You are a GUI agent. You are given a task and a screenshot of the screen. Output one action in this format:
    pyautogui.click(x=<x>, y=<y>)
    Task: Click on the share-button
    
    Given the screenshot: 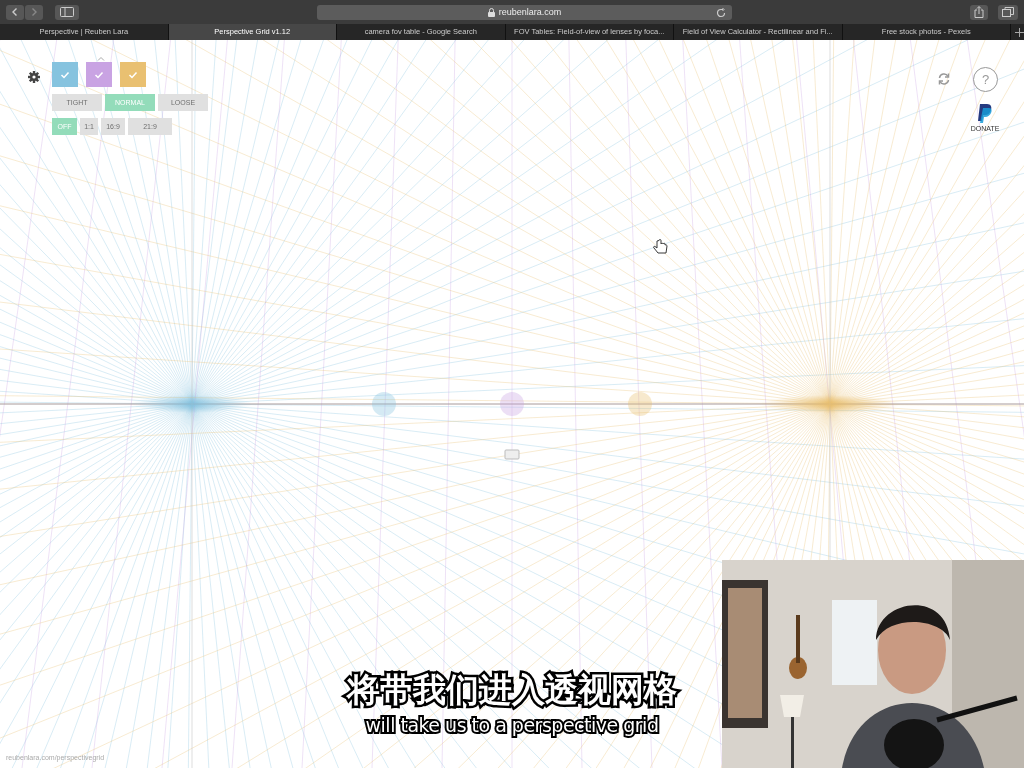 What is the action you would take?
    pyautogui.click(x=979, y=12)
    